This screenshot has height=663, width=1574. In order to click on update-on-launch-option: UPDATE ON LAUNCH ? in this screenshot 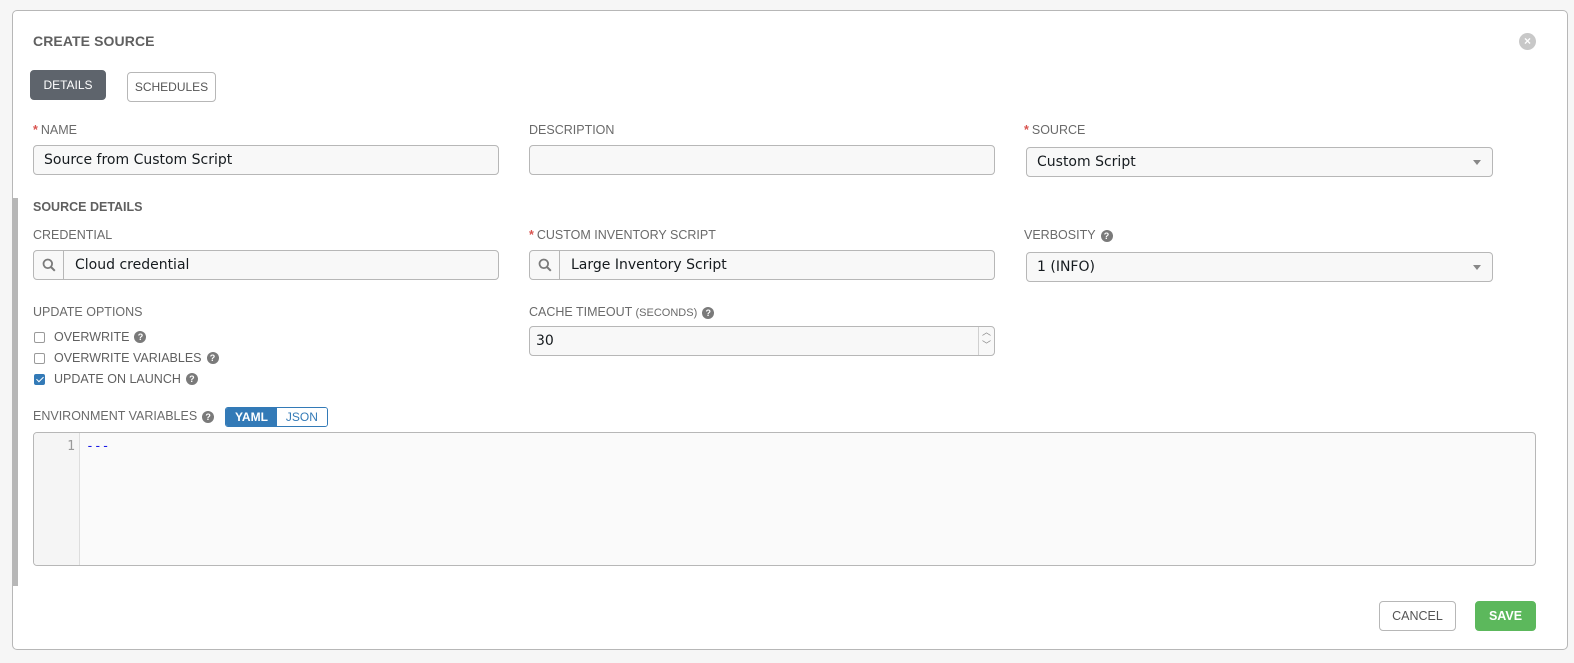, I will do `click(116, 379)`.